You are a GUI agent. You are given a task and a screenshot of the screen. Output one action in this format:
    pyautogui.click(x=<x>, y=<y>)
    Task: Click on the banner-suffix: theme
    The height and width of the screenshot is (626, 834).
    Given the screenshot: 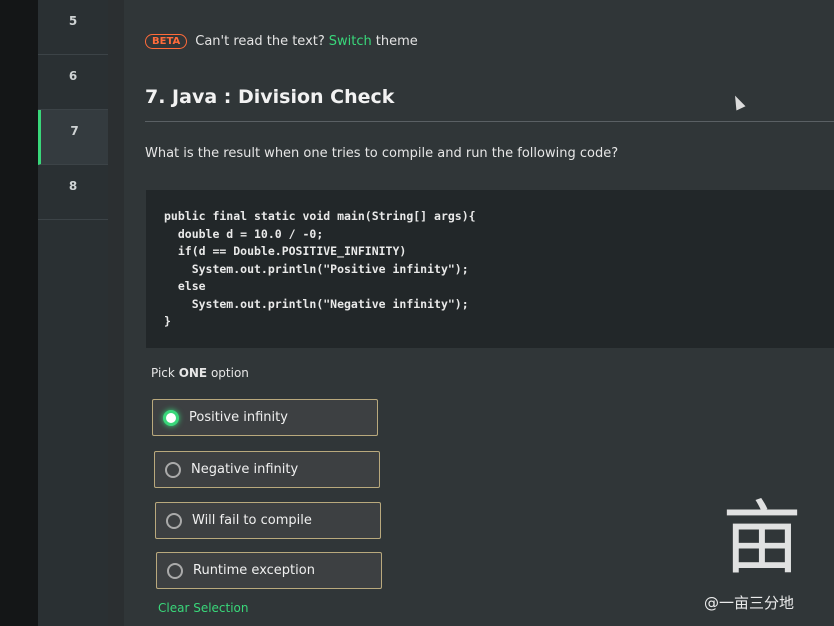 What is the action you would take?
    pyautogui.click(x=396, y=41)
    